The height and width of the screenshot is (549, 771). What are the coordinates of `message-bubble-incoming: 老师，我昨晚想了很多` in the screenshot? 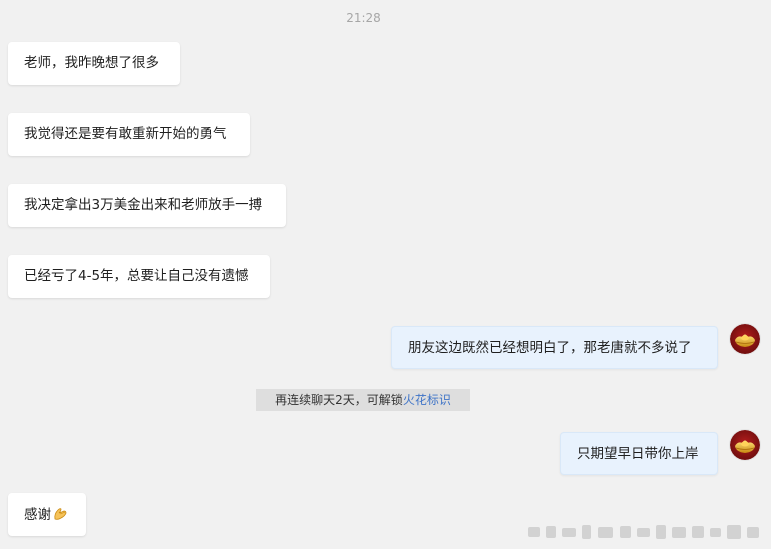 It's located at (94, 63).